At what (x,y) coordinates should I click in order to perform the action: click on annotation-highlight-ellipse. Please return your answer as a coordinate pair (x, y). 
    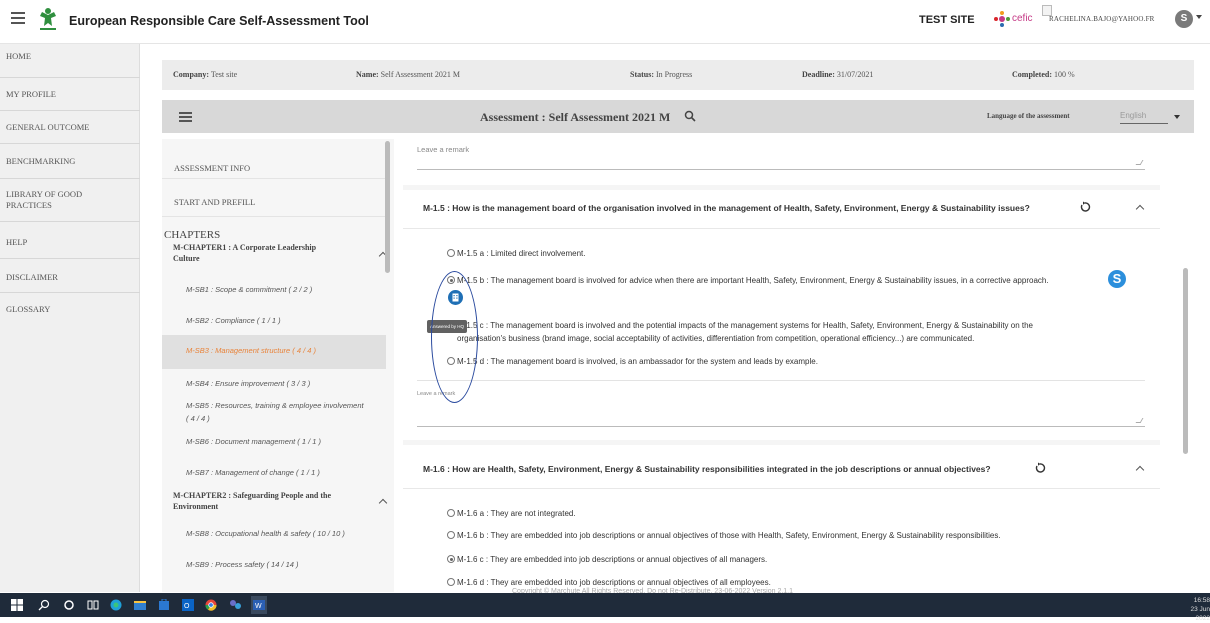
    Looking at the image, I should click on (454, 337).